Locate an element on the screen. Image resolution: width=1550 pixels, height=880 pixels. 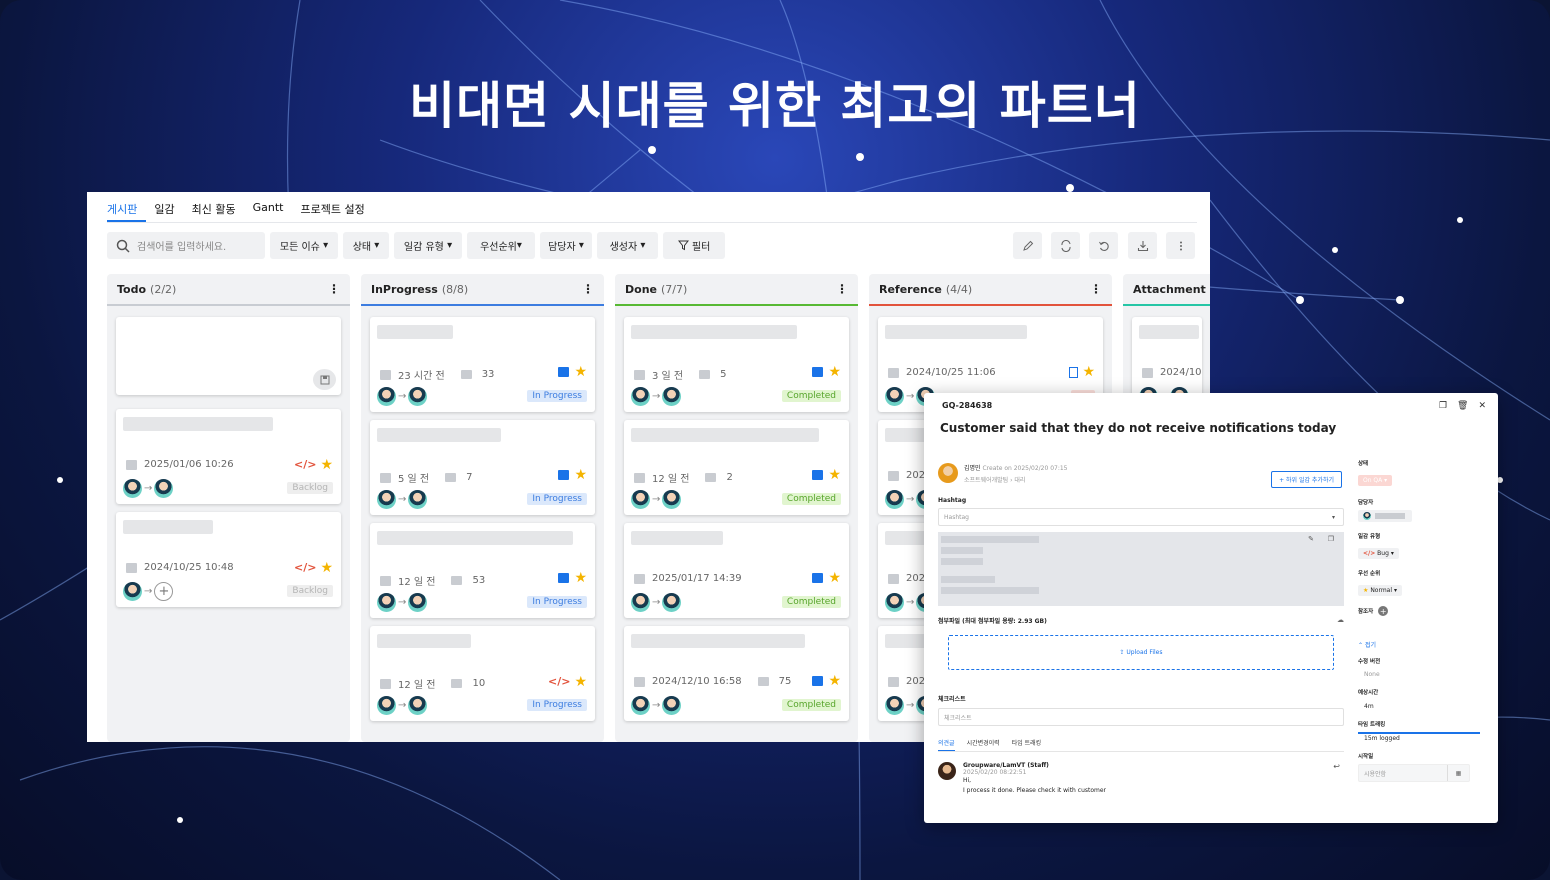
creator-avatar is located at coordinates (386, 396).